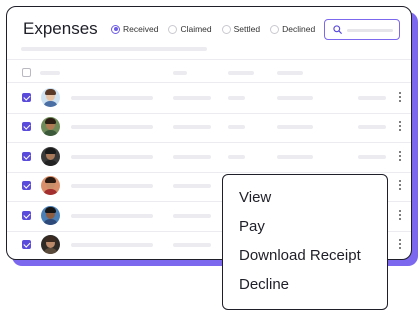 Image resolution: width=420 pixels, height=324 pixels. Describe the element at coordinates (196, 29) in the screenshot. I see `filter-label: Claimed` at that location.